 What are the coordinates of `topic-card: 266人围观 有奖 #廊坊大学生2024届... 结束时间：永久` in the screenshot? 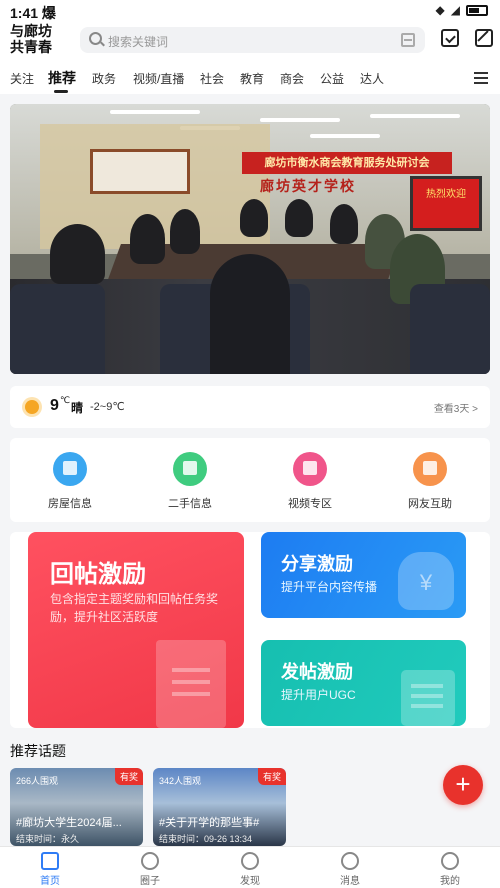 It's located at (76, 807).